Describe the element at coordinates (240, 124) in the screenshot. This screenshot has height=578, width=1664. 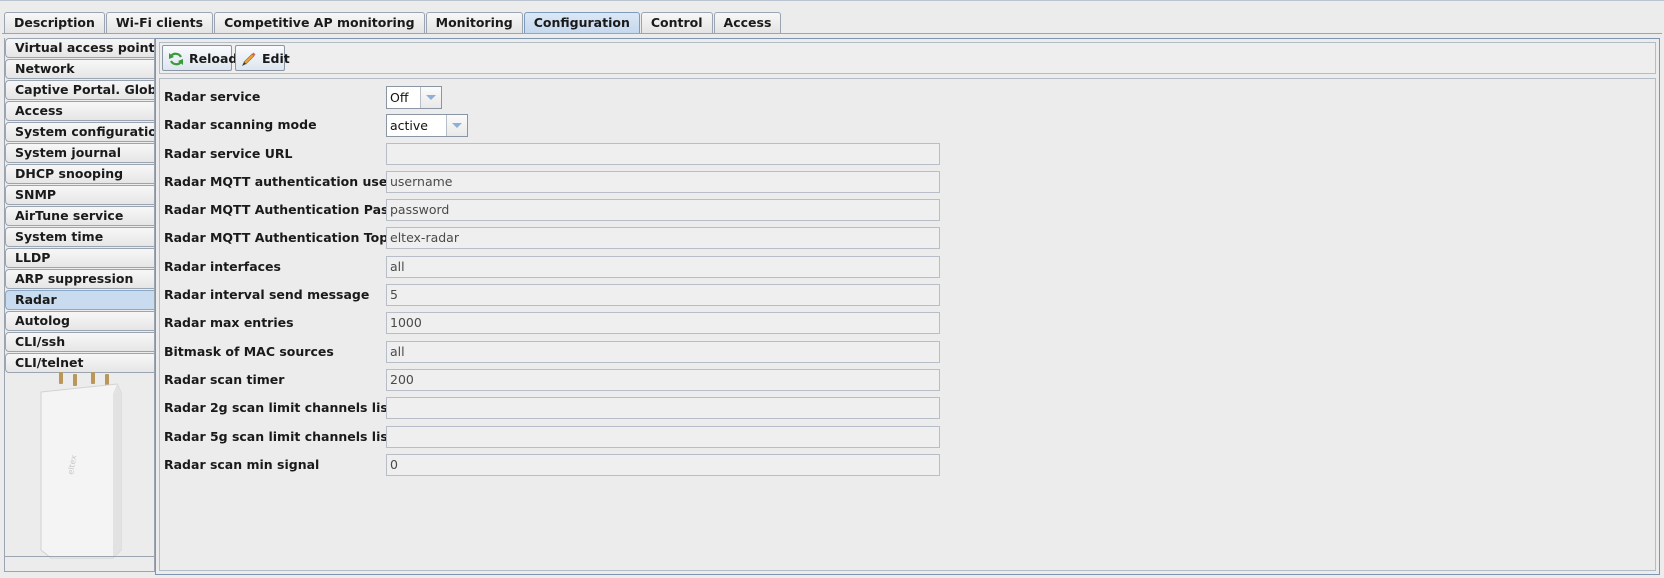
I see `radar-scanning-mode-label: Radar scanning mode` at that location.